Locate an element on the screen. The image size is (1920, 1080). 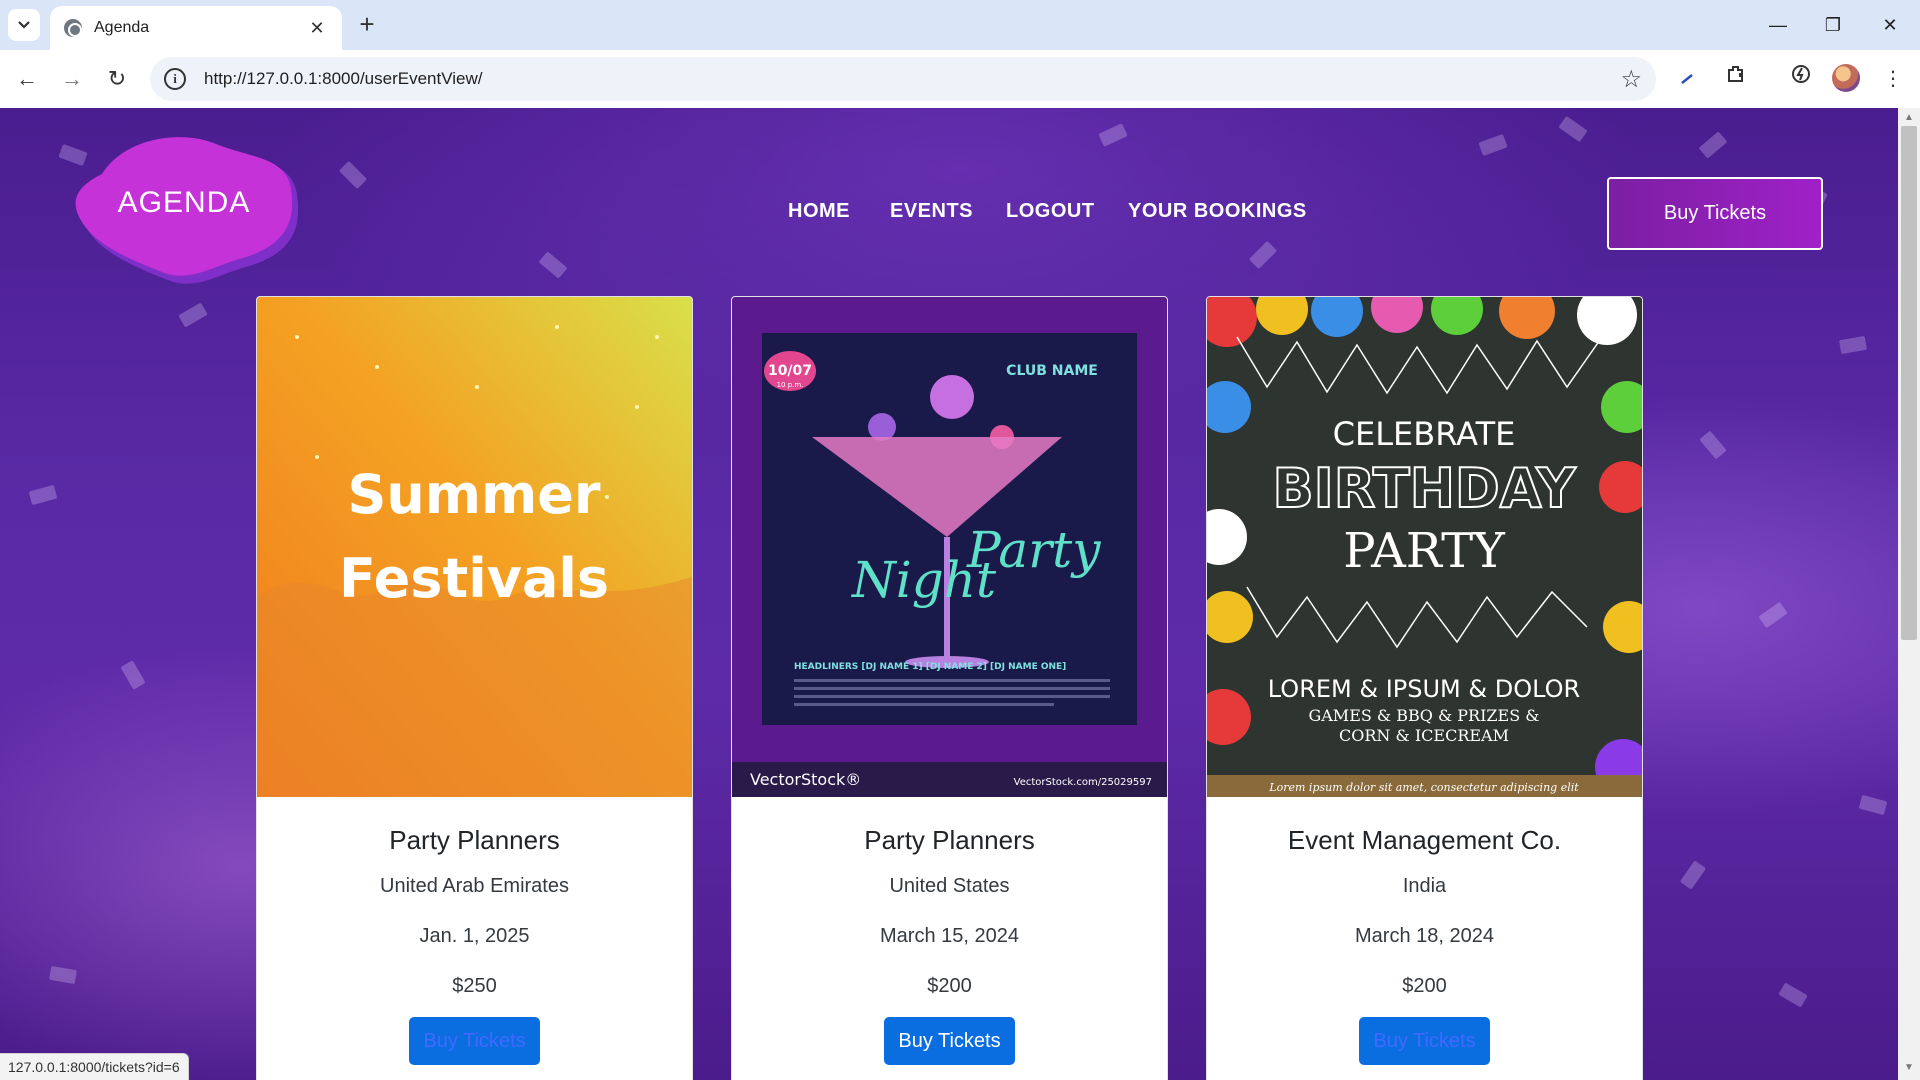
event-country: United Arab Emirates is located at coordinates (474, 886).